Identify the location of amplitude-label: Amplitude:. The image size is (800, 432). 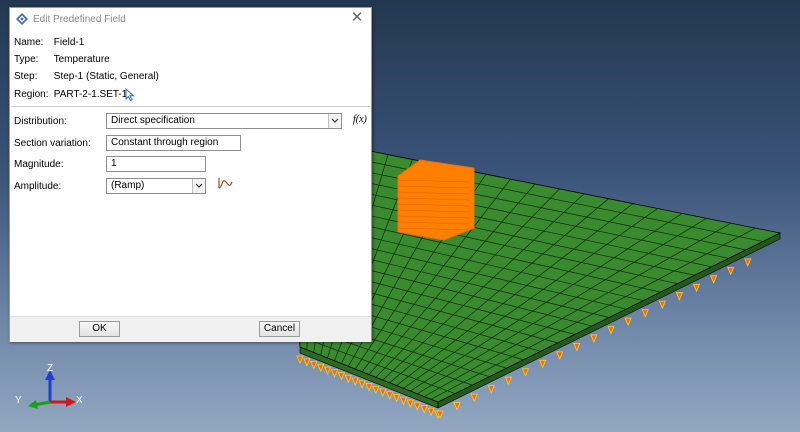
(38, 186).